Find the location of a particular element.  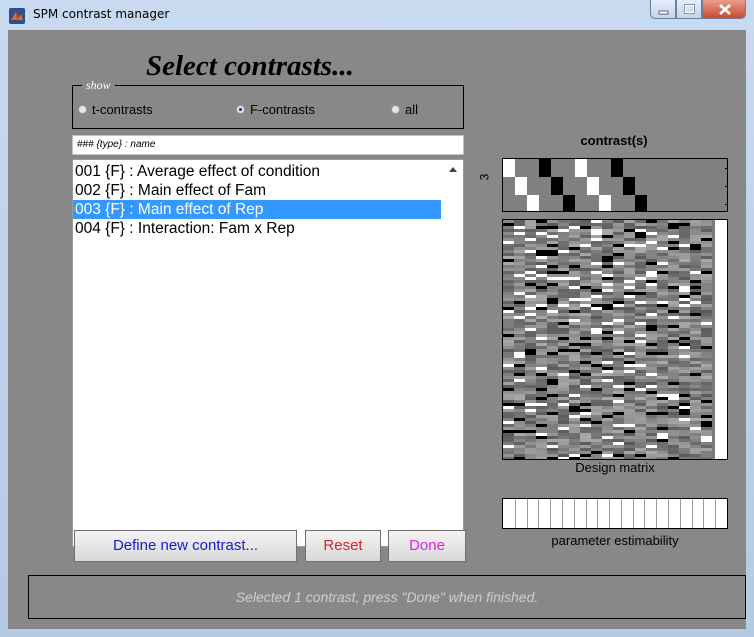

contrast-dimension-label: 3 is located at coordinates (484, 177).